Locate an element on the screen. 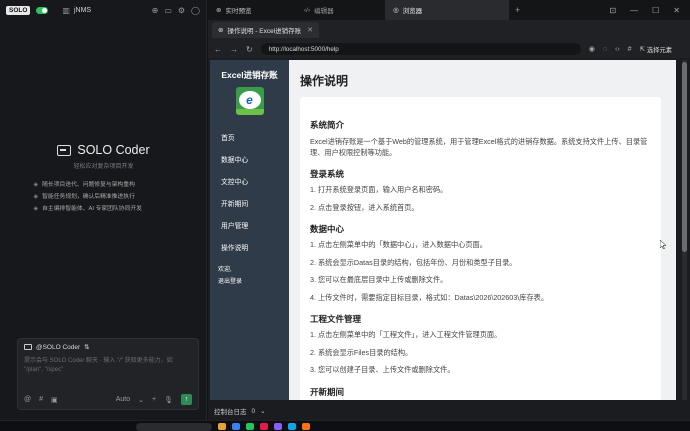 This screenshot has height=431, width=690. screenshot-icon: ◌ is located at coordinates (605, 49).